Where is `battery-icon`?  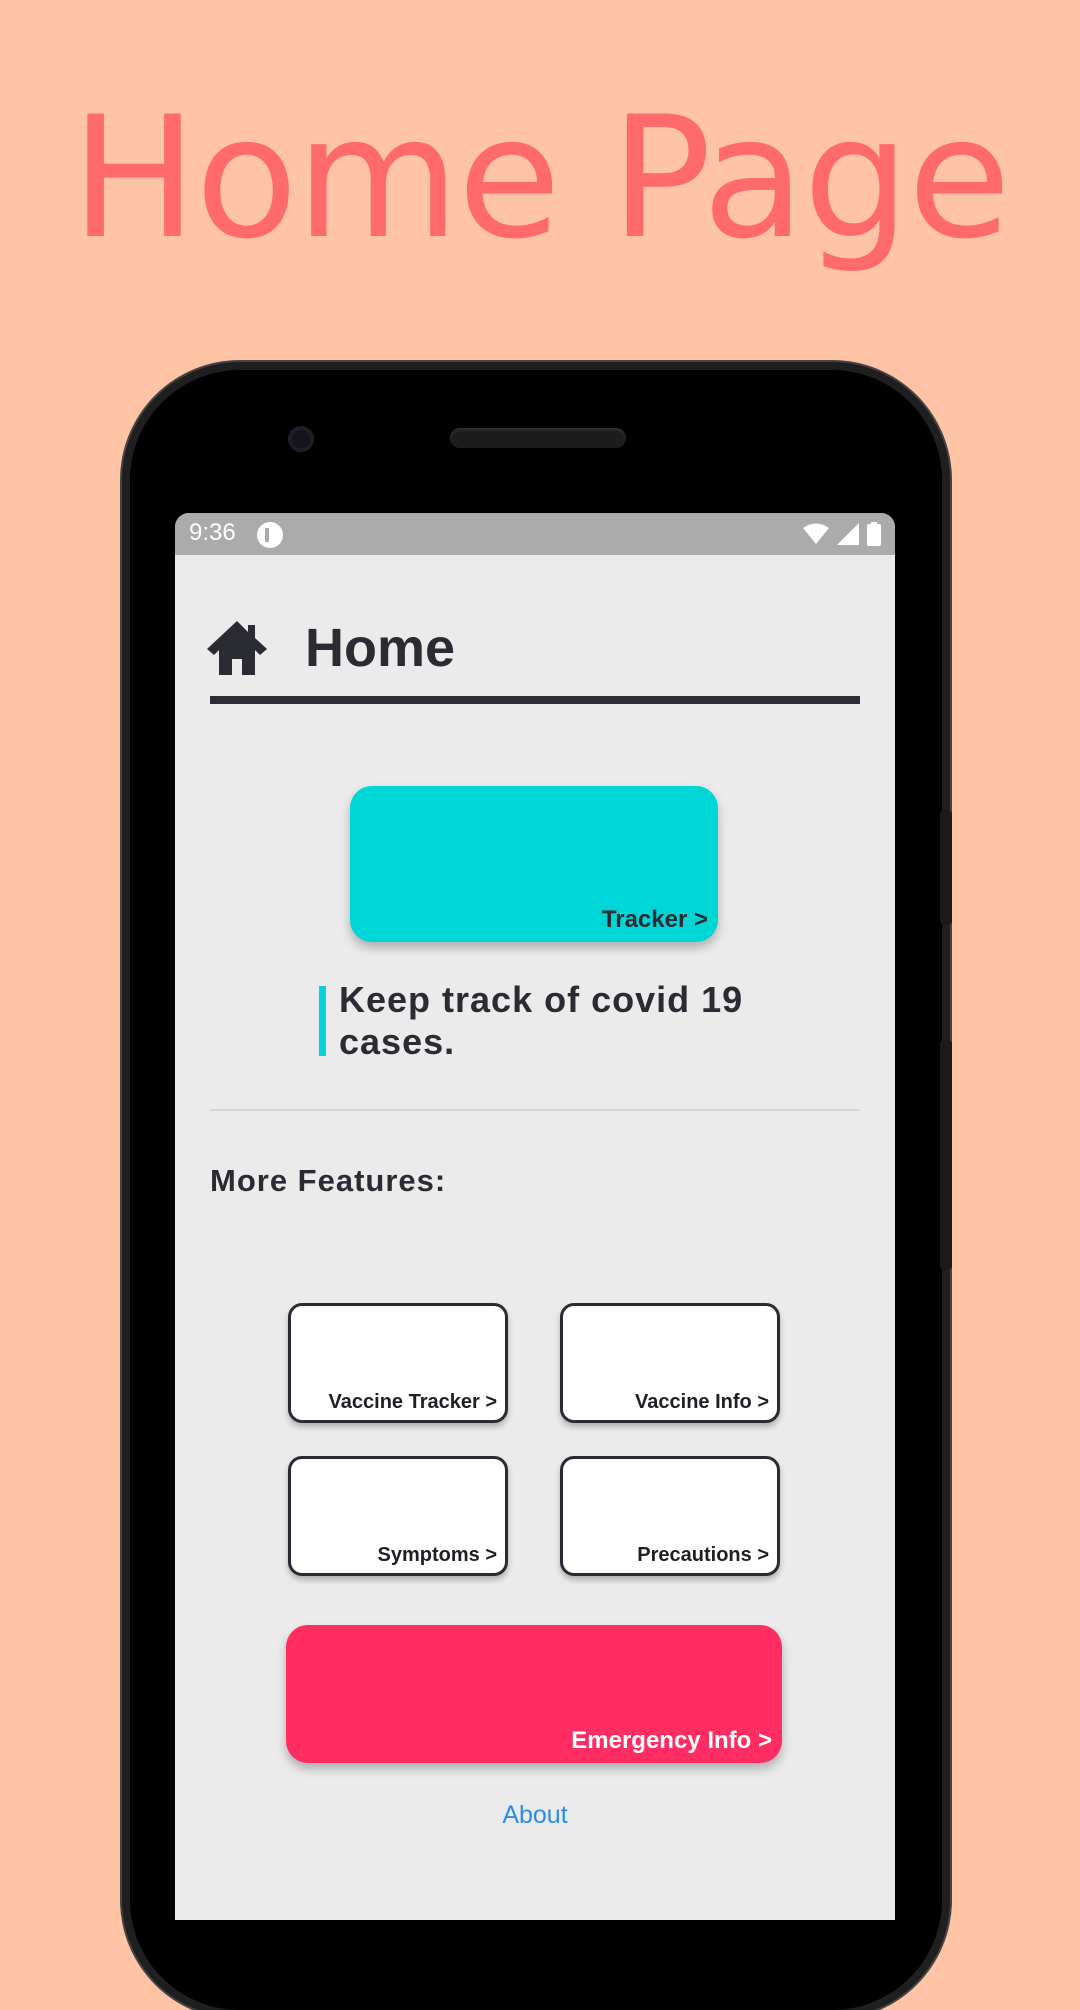
battery-icon is located at coordinates (874, 534).